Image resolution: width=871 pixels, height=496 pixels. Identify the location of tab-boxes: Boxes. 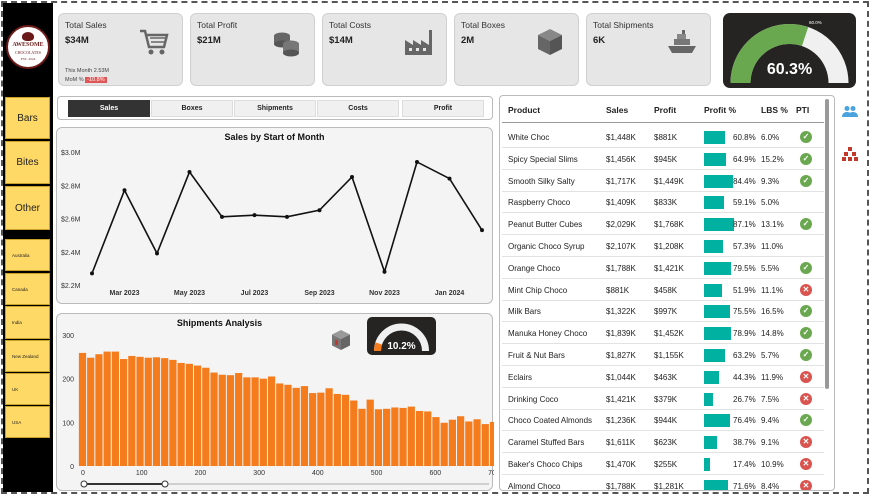
(192, 108).